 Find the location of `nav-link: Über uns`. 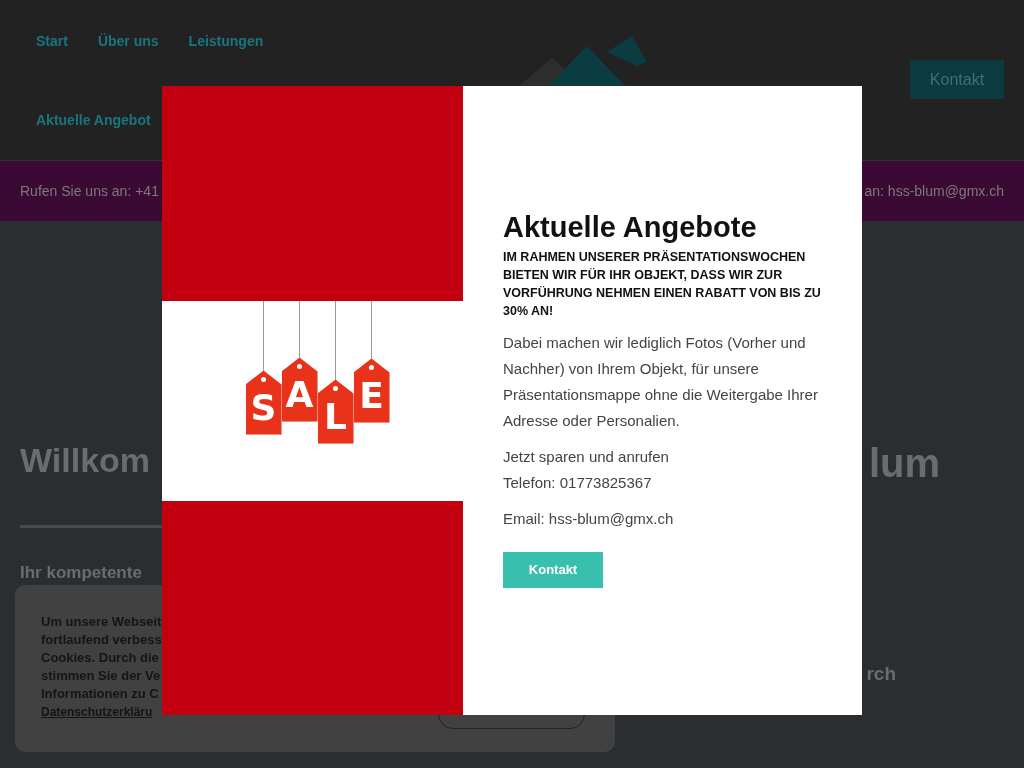

nav-link: Über uns is located at coordinates (128, 41).